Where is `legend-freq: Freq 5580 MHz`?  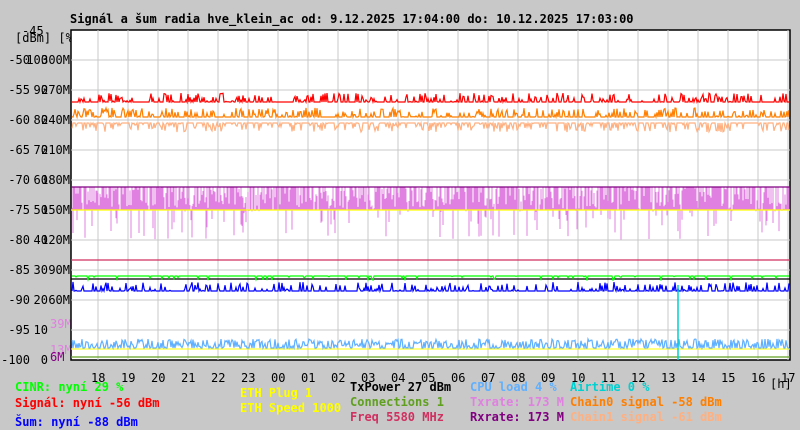 legend-freq: Freq 5580 MHz is located at coordinates (397, 417).